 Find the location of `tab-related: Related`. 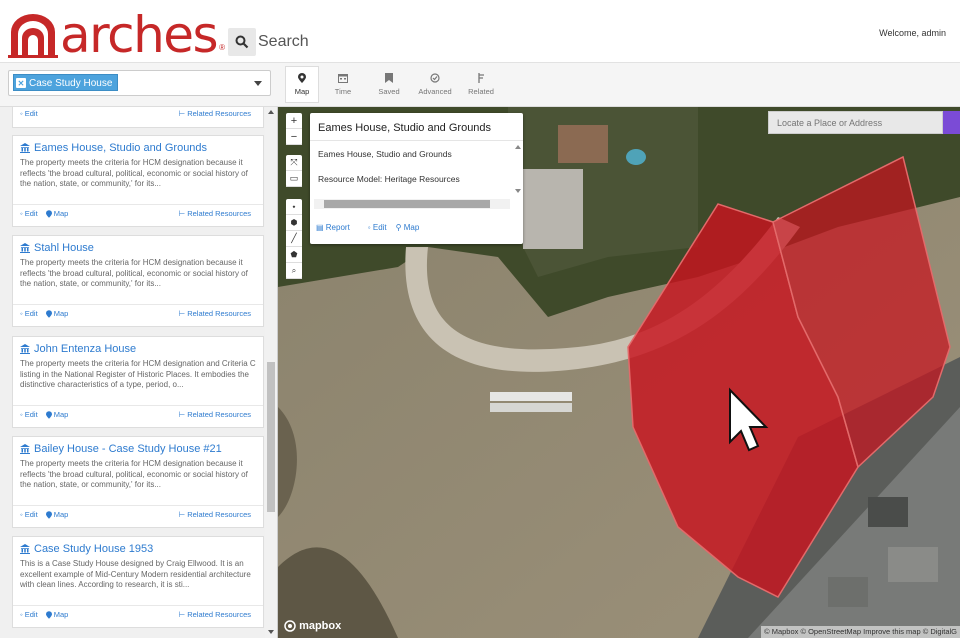

tab-related: Related is located at coordinates (481, 84).